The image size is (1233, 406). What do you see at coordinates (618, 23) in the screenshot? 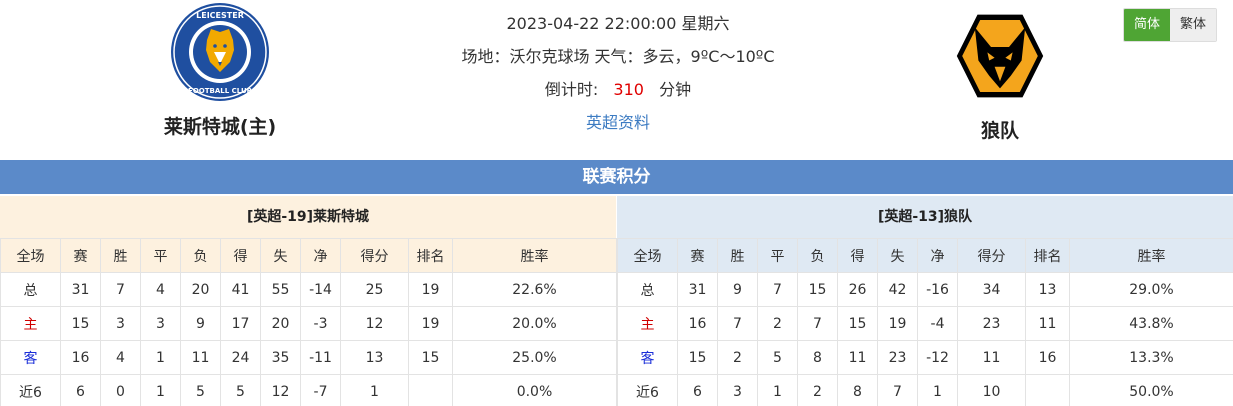
I see `match-datetime: 2023-04-22 22:00:00 星期六` at bounding box center [618, 23].